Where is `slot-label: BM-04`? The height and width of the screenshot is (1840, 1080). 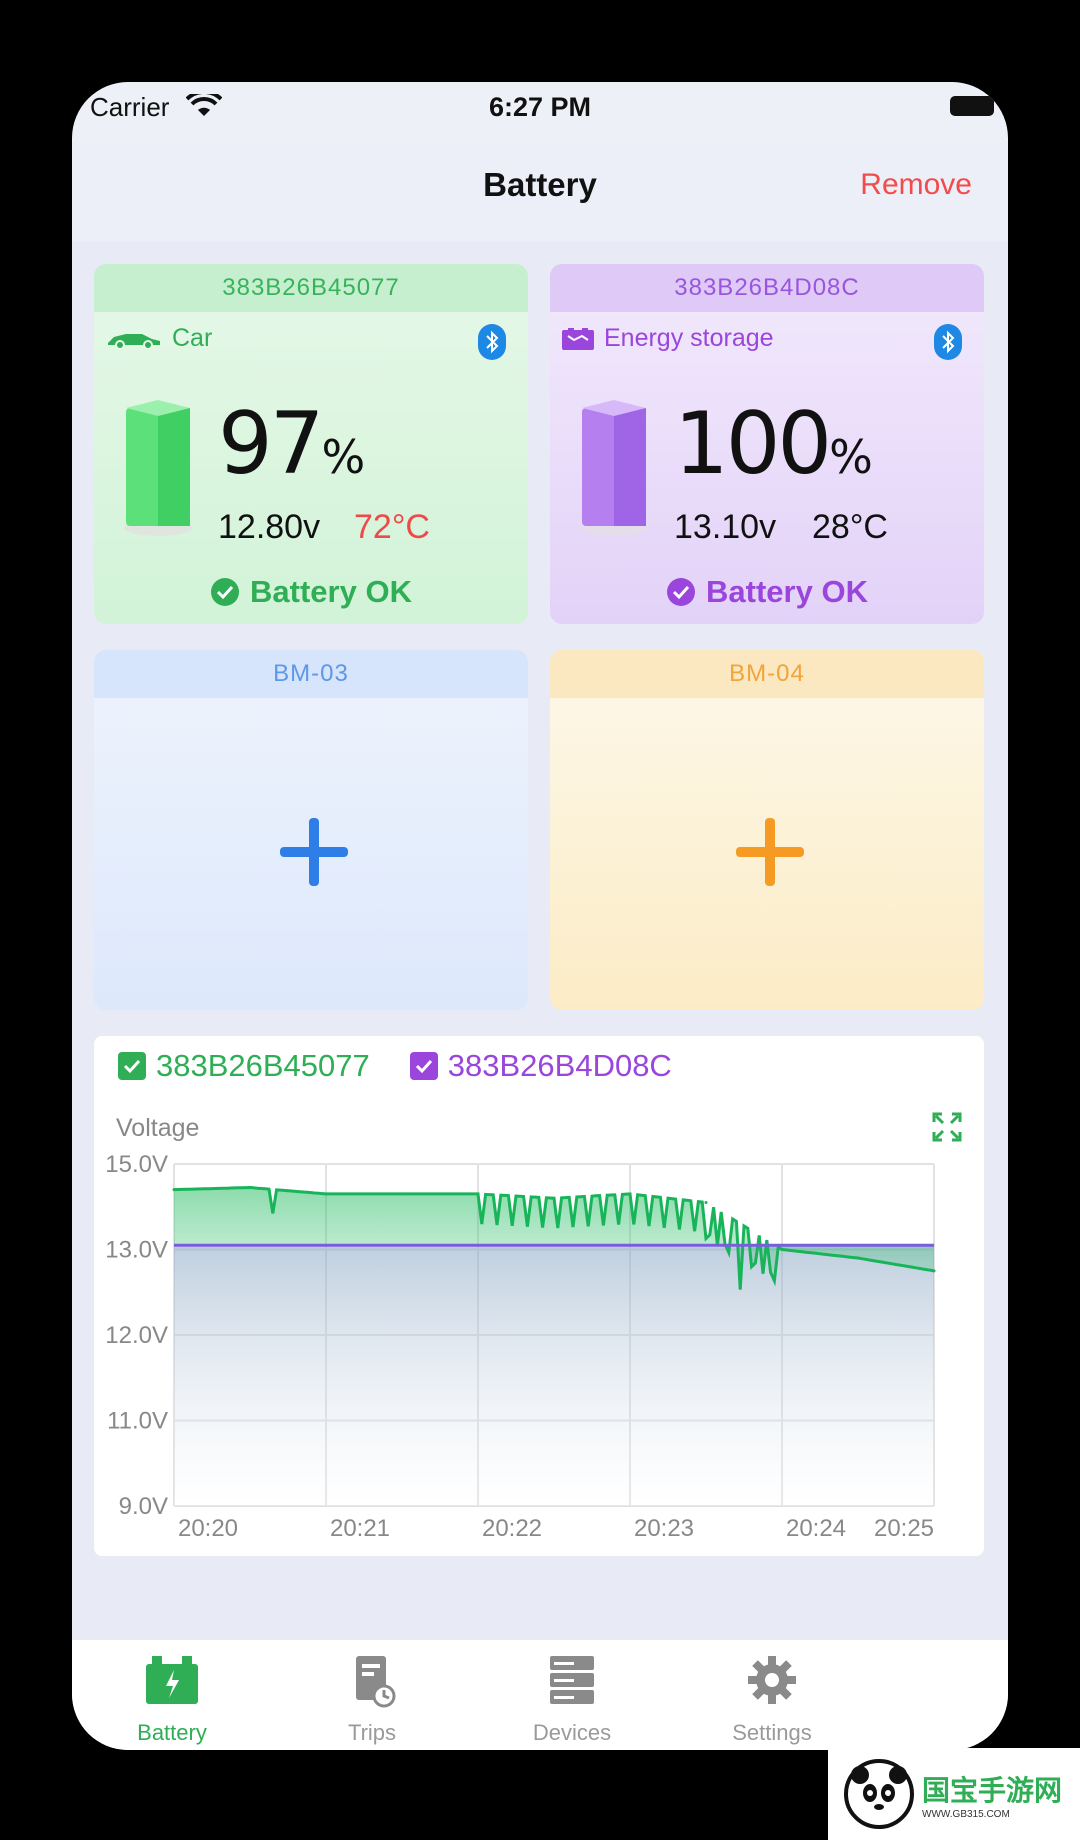 slot-label: BM-04 is located at coordinates (767, 674).